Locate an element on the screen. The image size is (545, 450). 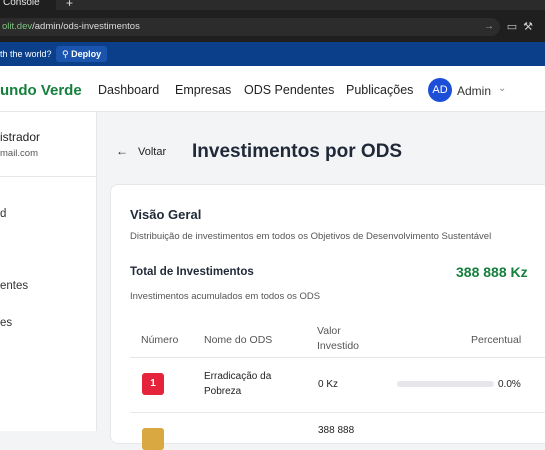
total-subtitle: Investimentos acumulados em todos os ODS is located at coordinates (225, 296).